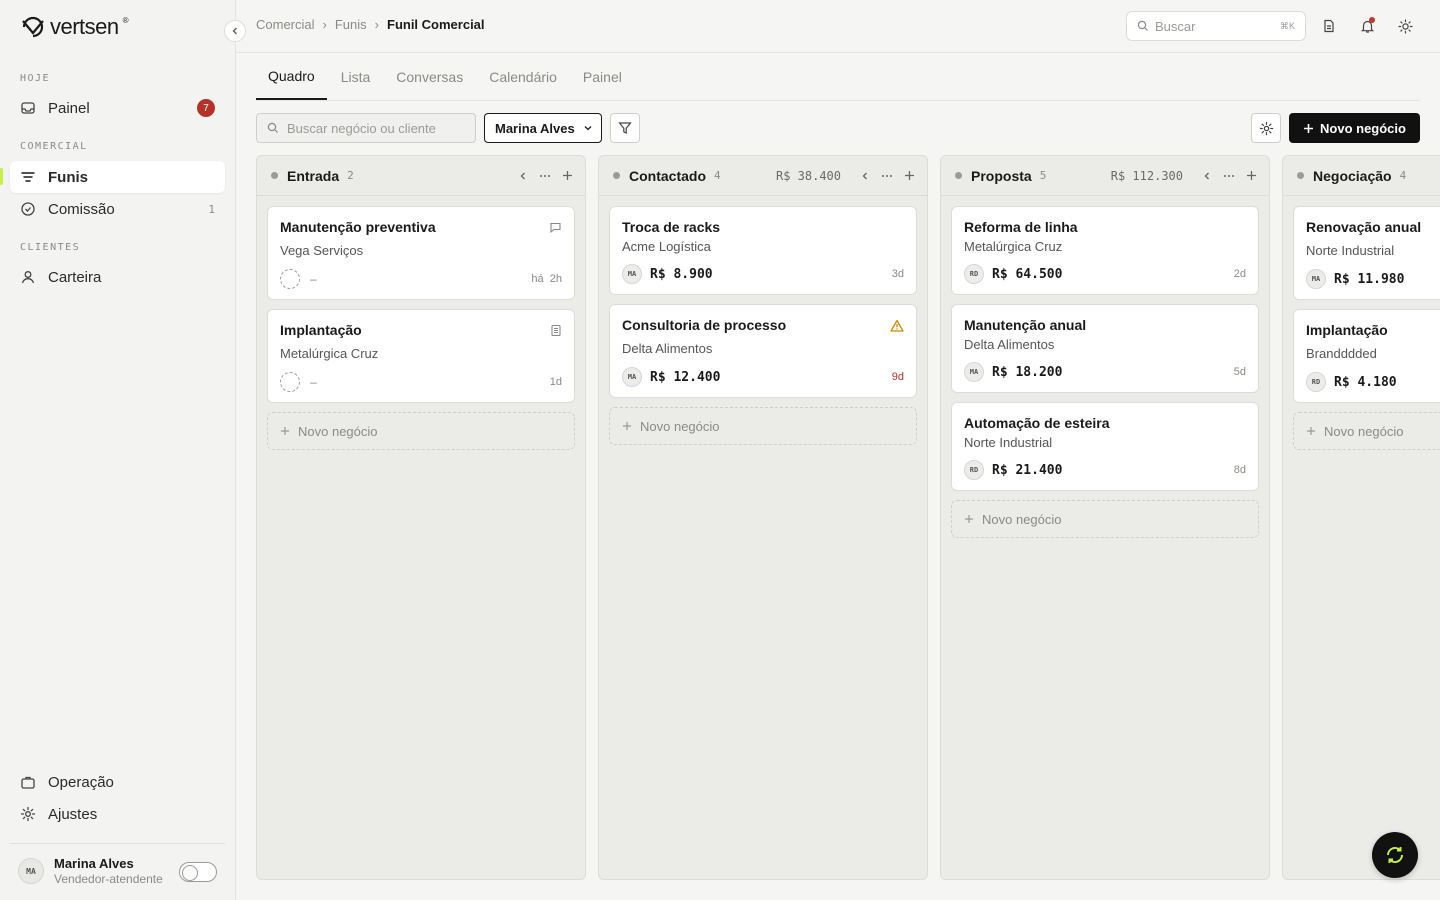  Describe the element at coordinates (523, 77) in the screenshot. I see `tab-calendario: Calendário` at that location.